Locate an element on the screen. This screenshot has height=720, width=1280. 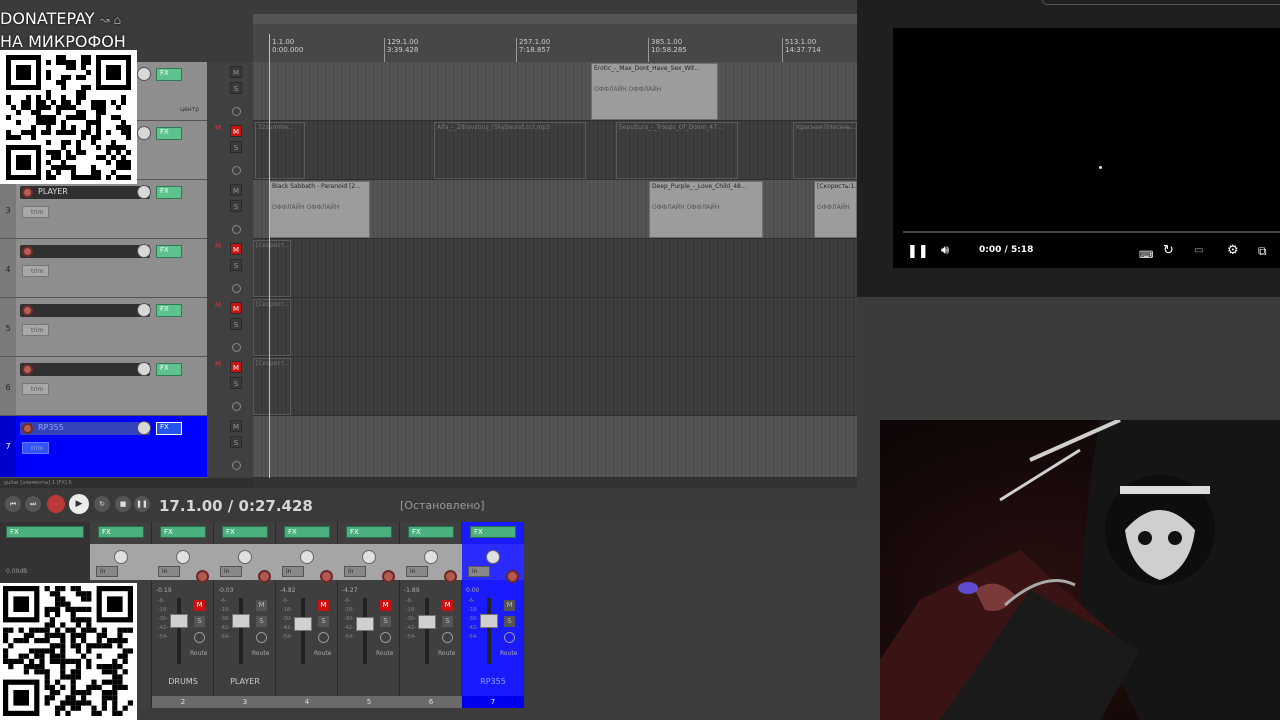
play-button: ▶ is located at coordinates (79, 504).